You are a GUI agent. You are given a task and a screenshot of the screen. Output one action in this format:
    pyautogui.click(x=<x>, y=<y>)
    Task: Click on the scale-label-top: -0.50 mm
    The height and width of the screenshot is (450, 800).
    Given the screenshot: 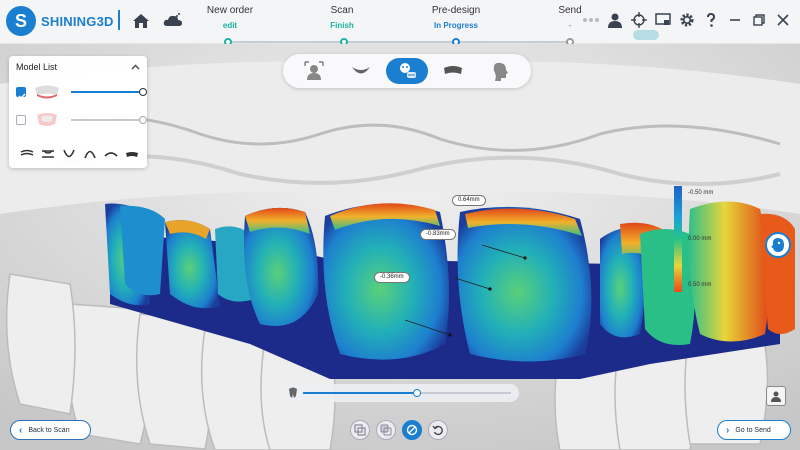 What is the action you would take?
    pyautogui.click(x=701, y=193)
    